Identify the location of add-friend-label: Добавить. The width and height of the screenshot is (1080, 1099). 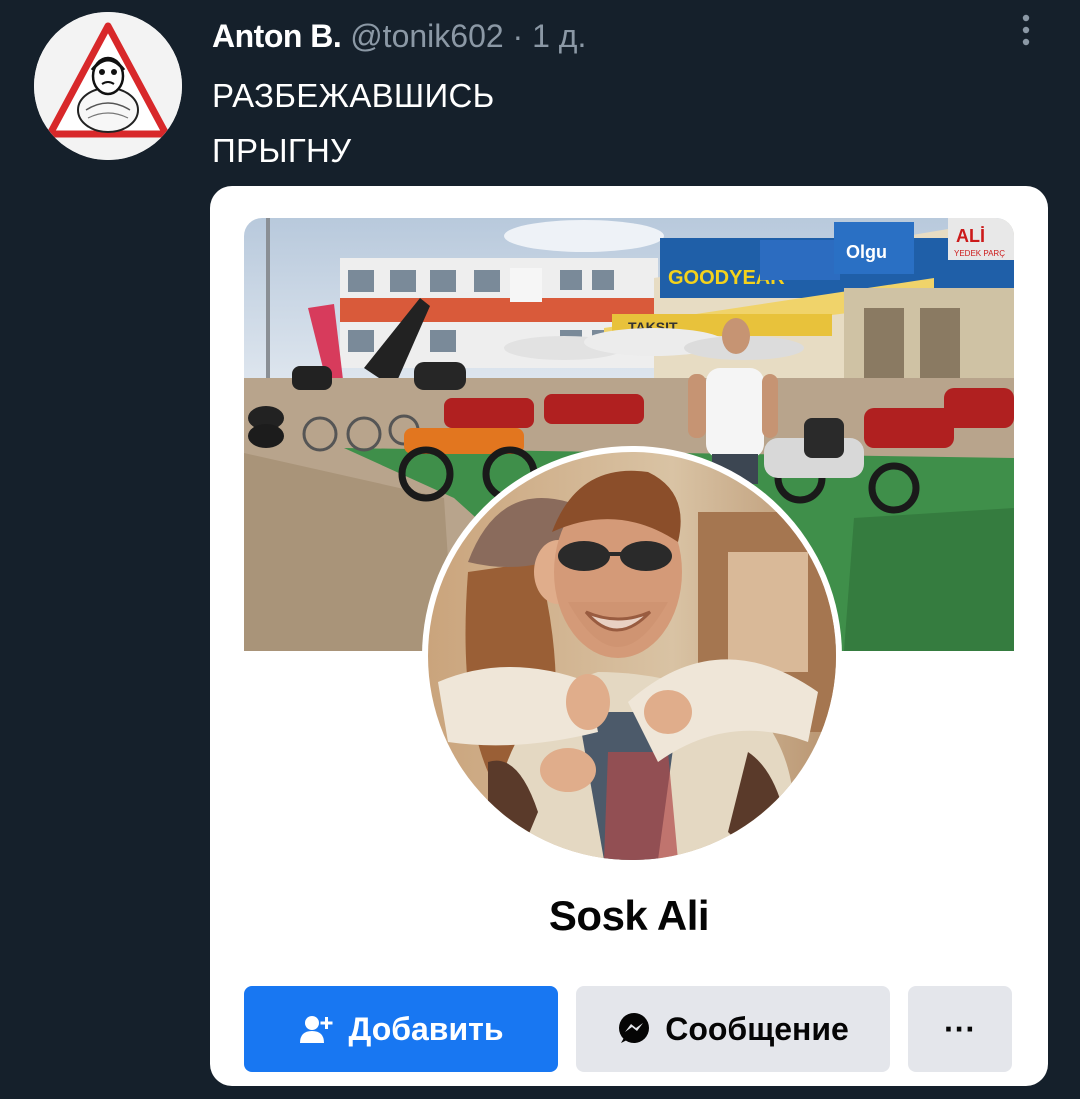
(426, 1028).